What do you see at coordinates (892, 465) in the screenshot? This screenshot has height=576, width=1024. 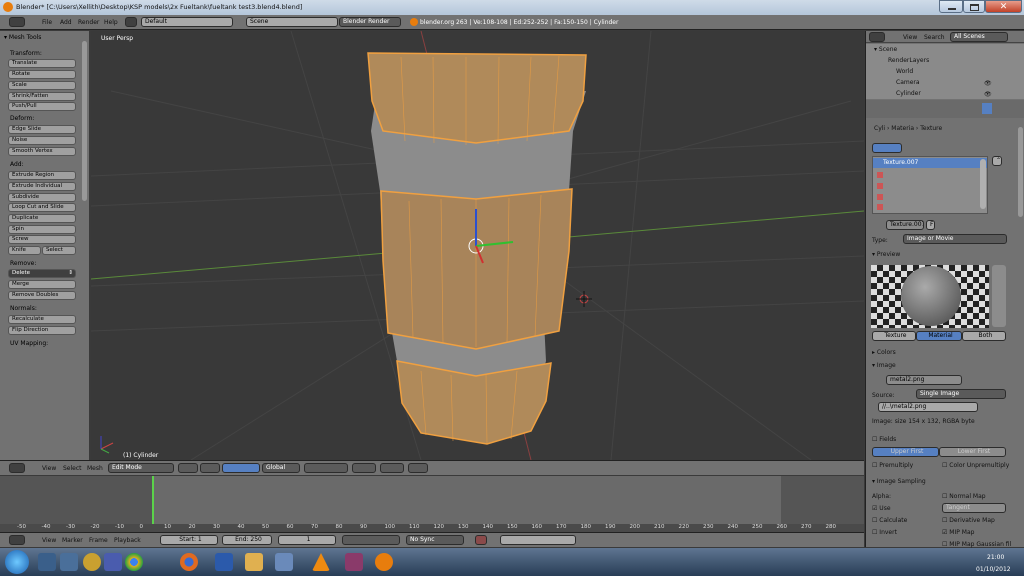 I see `premultiply-checkbox: ☐ Premultiply` at bounding box center [892, 465].